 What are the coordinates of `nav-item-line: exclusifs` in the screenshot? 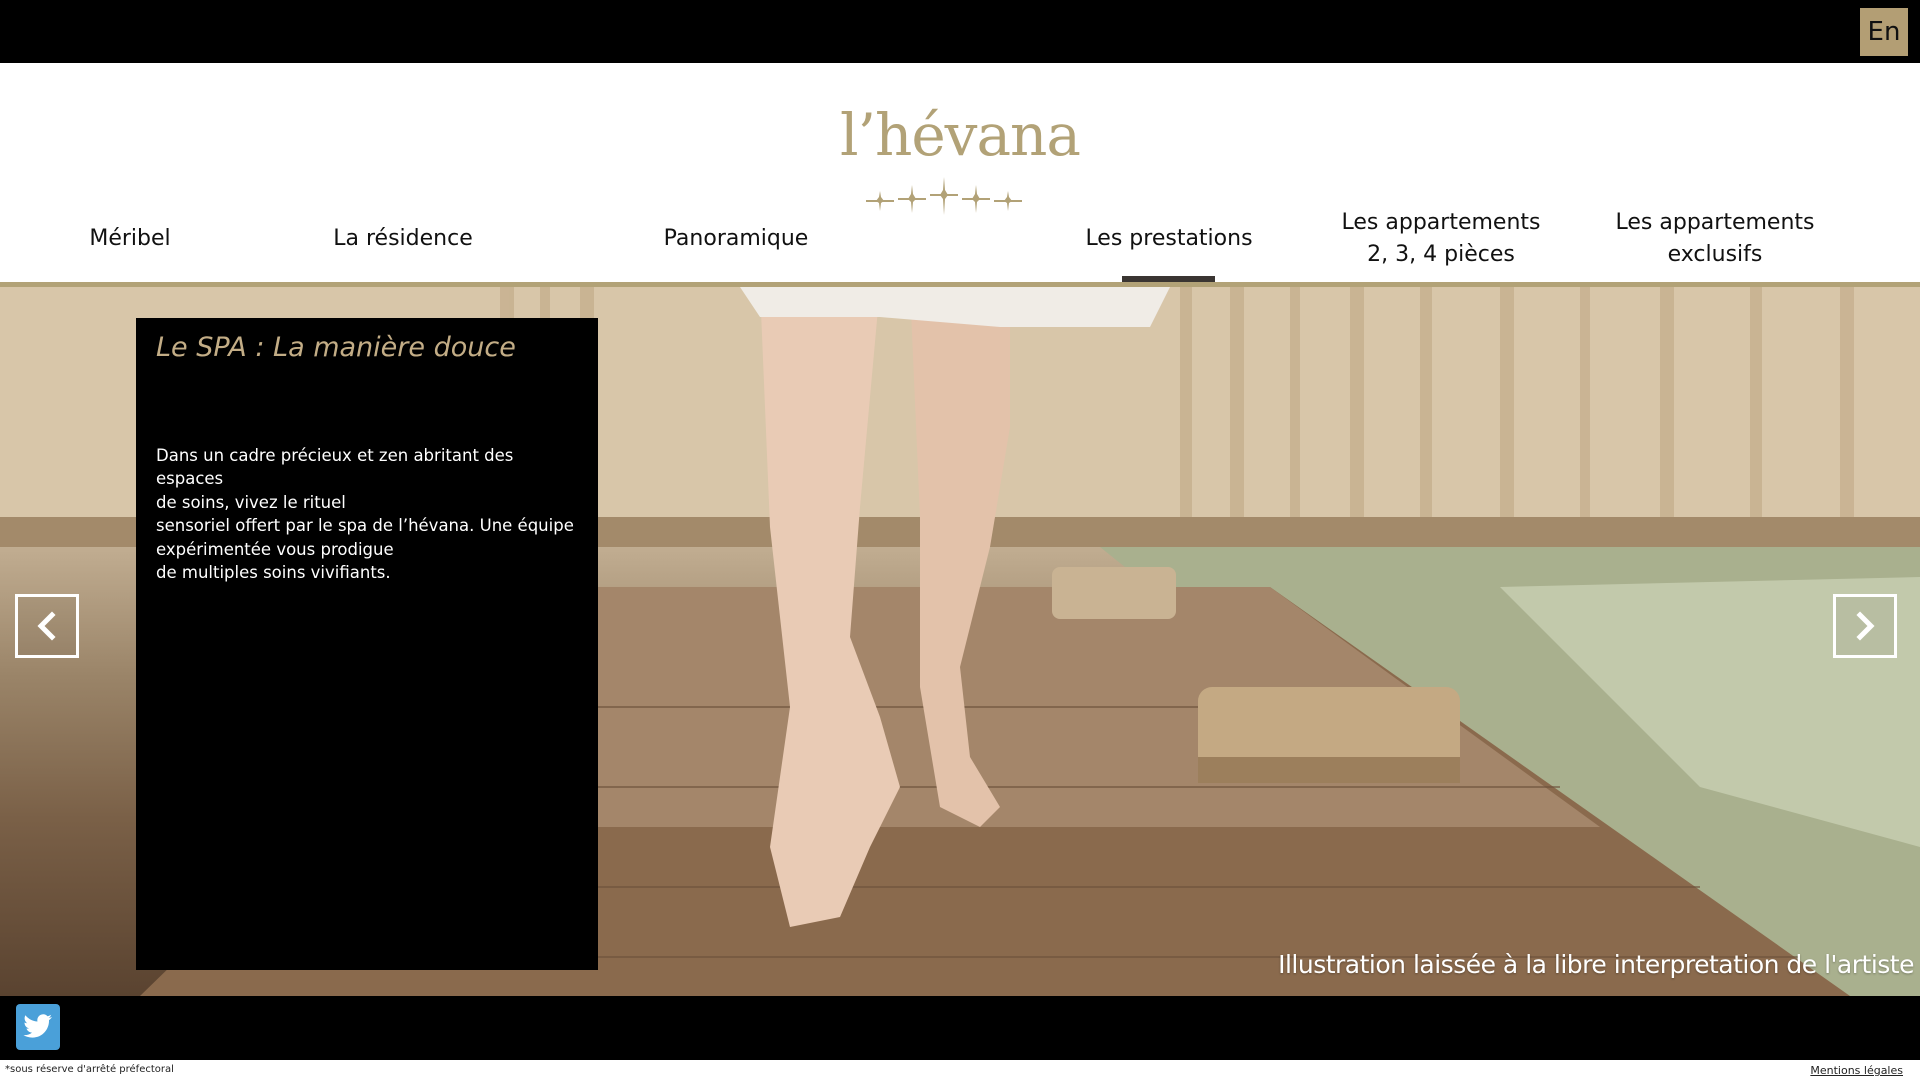 It's located at (1715, 254).